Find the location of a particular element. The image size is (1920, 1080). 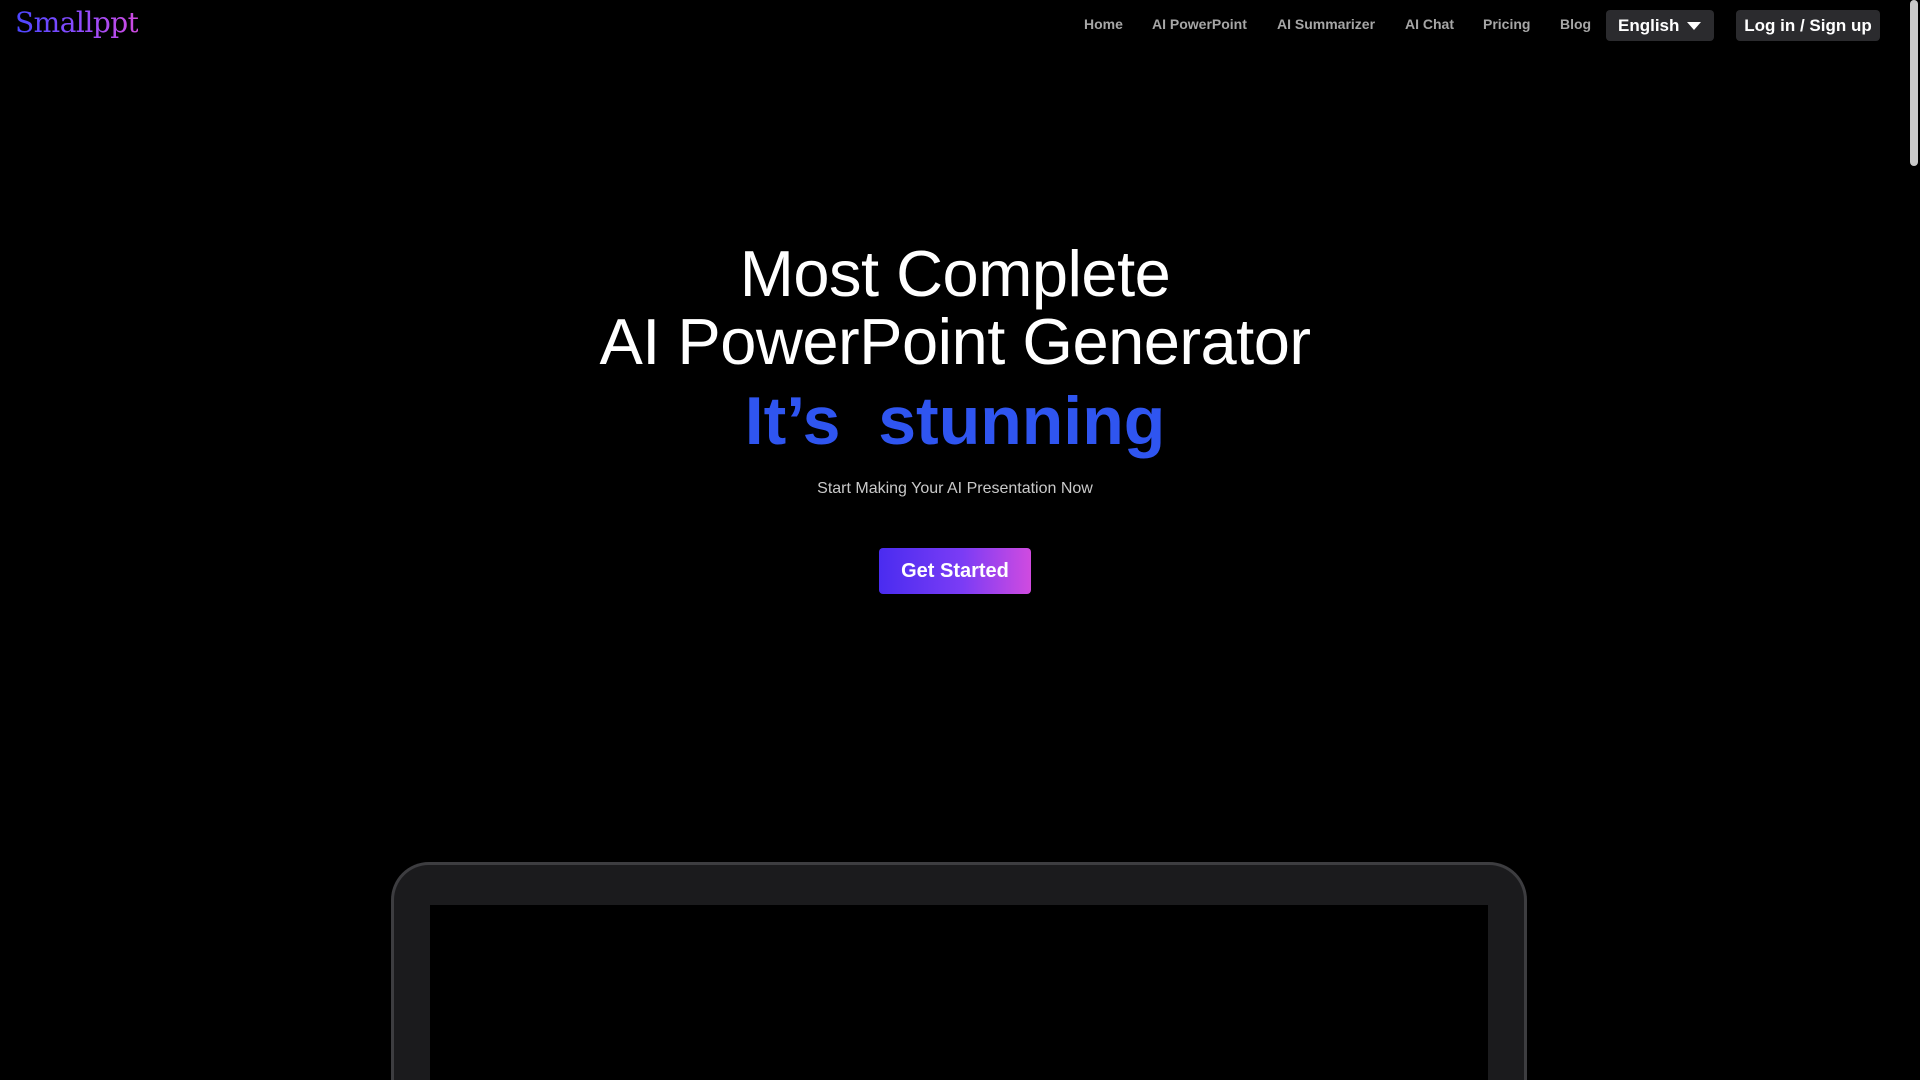

nav-ai-summarizer: AI Summarizer is located at coordinates (1326, 24).